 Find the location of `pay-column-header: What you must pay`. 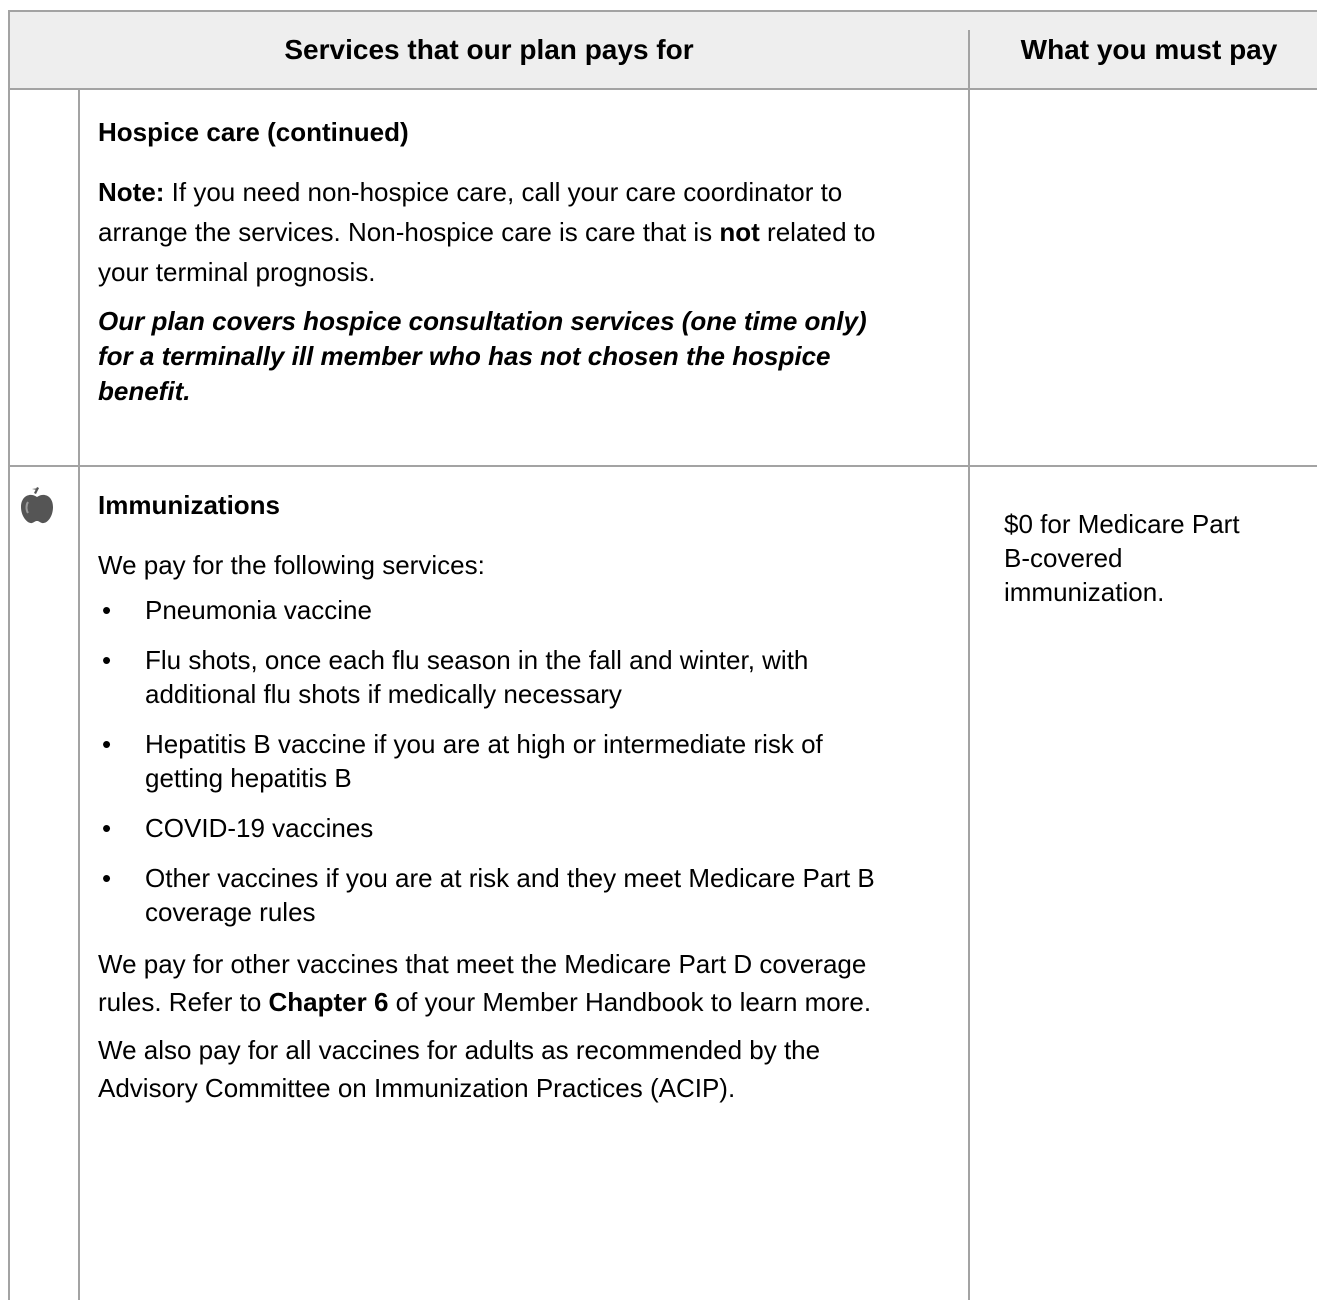

pay-column-header: What you must pay is located at coordinates (1149, 49).